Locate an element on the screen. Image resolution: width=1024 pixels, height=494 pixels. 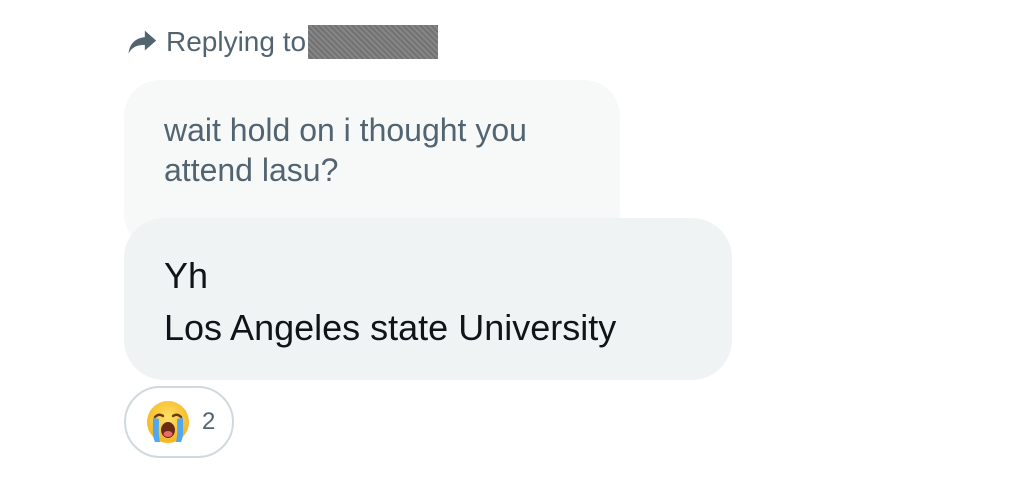
reaction-count: 2 is located at coordinates (209, 421).